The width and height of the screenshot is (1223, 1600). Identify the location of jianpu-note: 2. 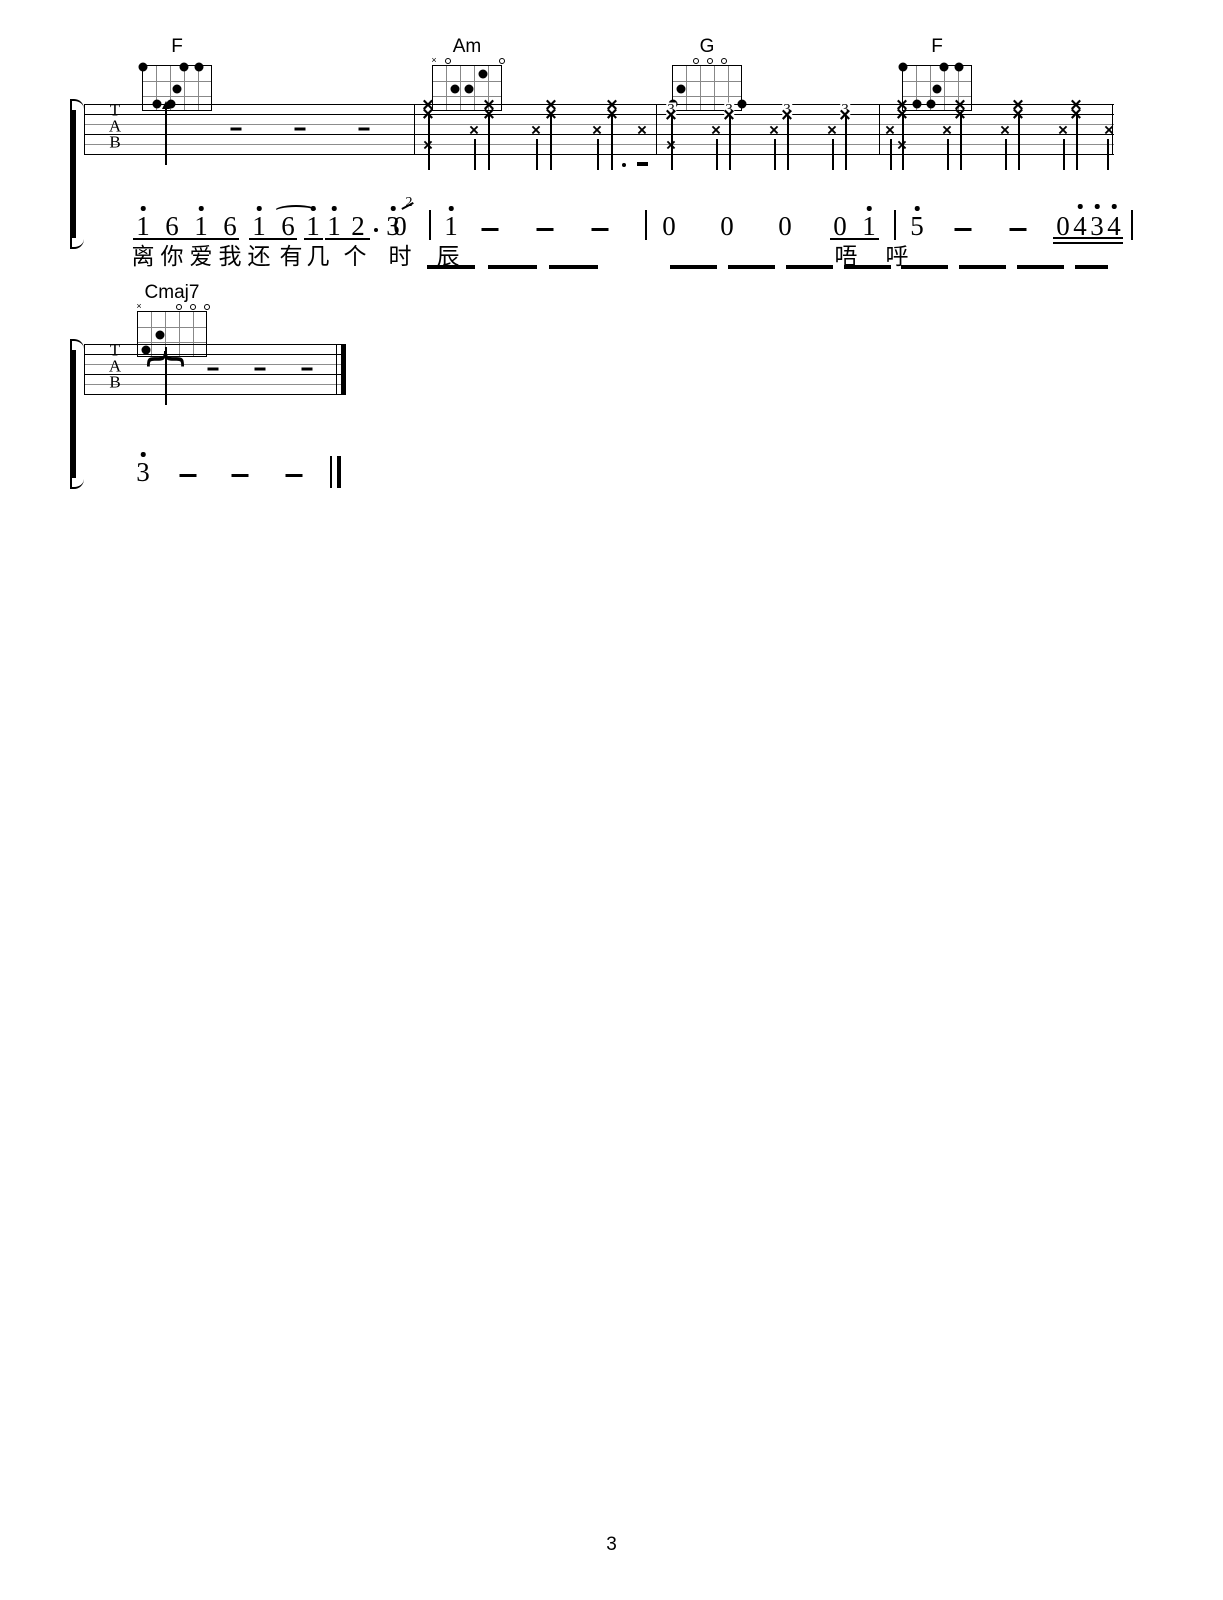
(358, 226).